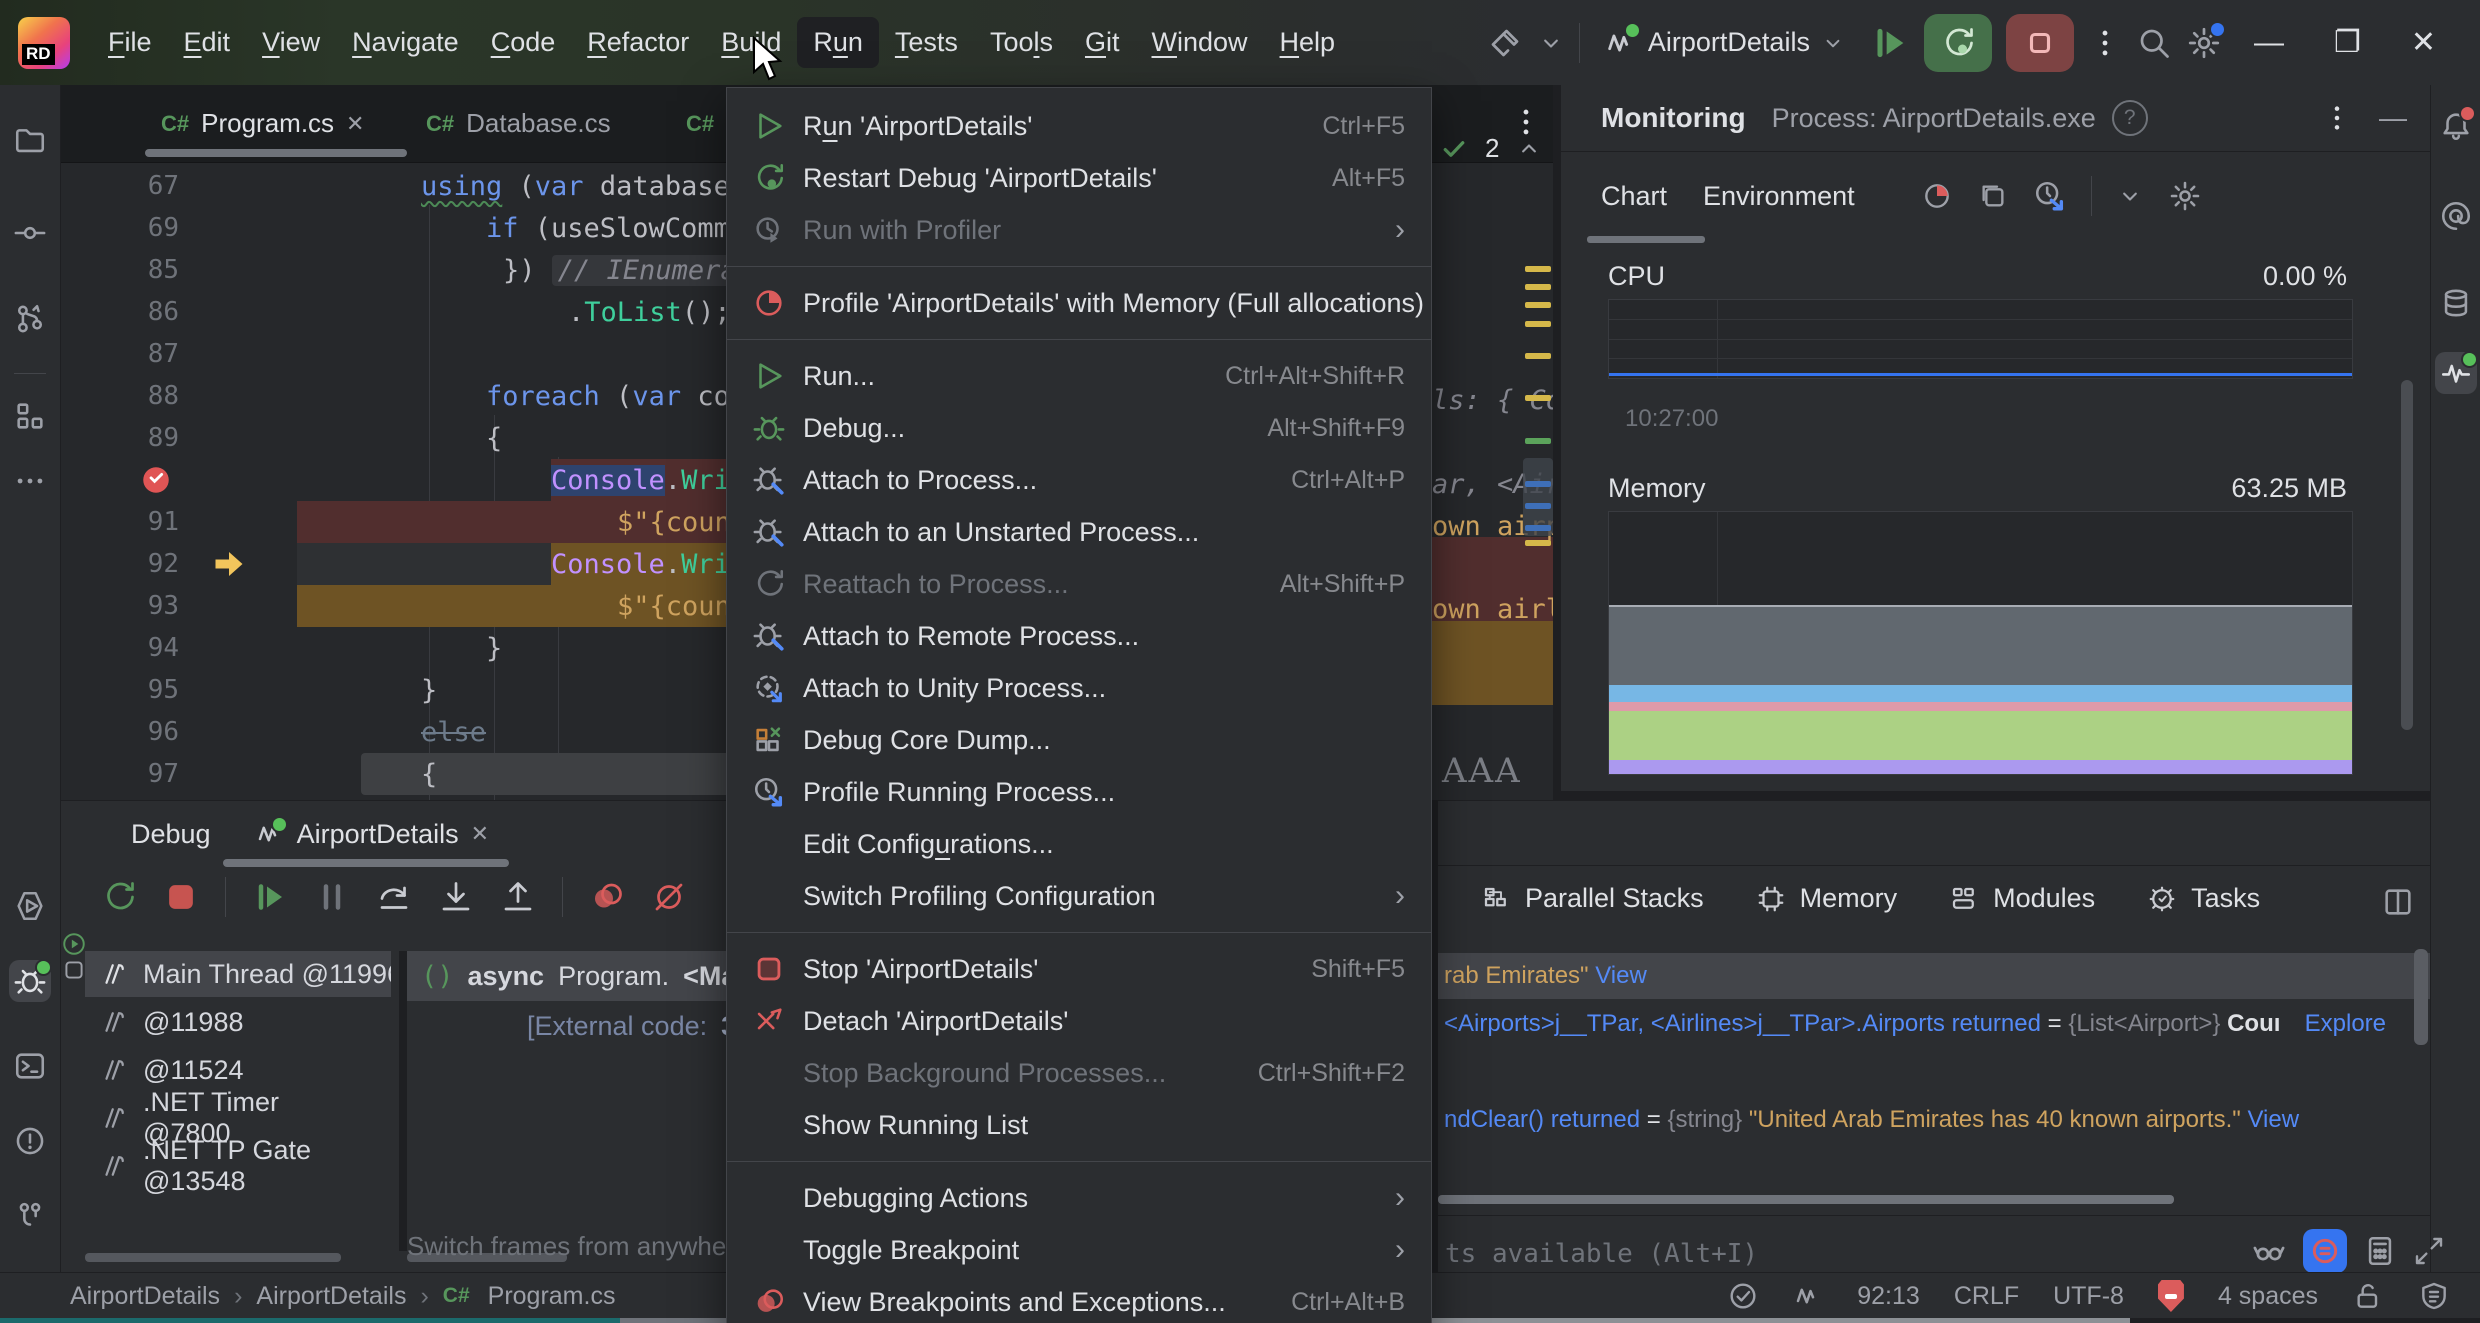  What do you see at coordinates (291, 42) in the screenshot?
I see `menubar-item-view: View` at bounding box center [291, 42].